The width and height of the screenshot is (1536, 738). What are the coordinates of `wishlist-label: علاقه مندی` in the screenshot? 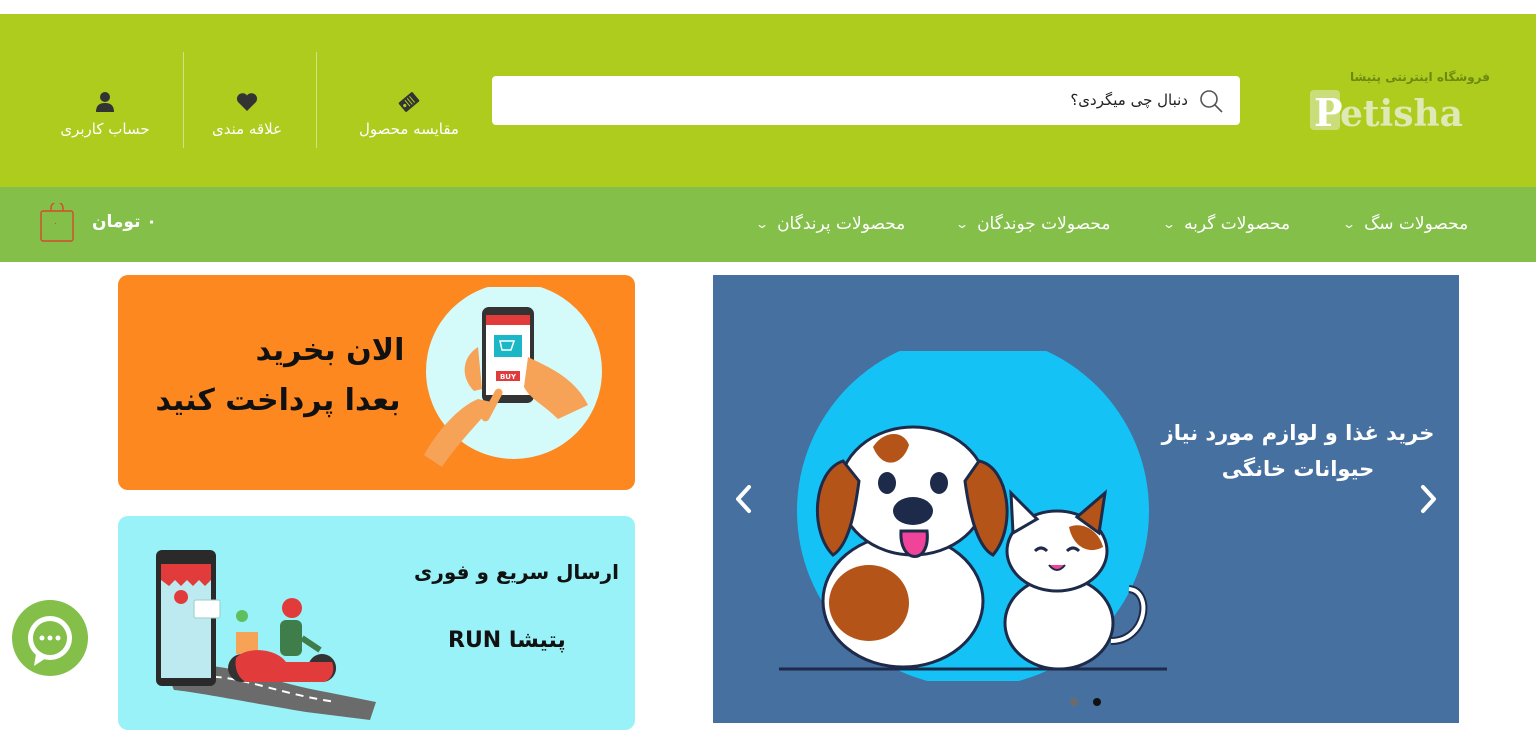 It's located at (247, 129).